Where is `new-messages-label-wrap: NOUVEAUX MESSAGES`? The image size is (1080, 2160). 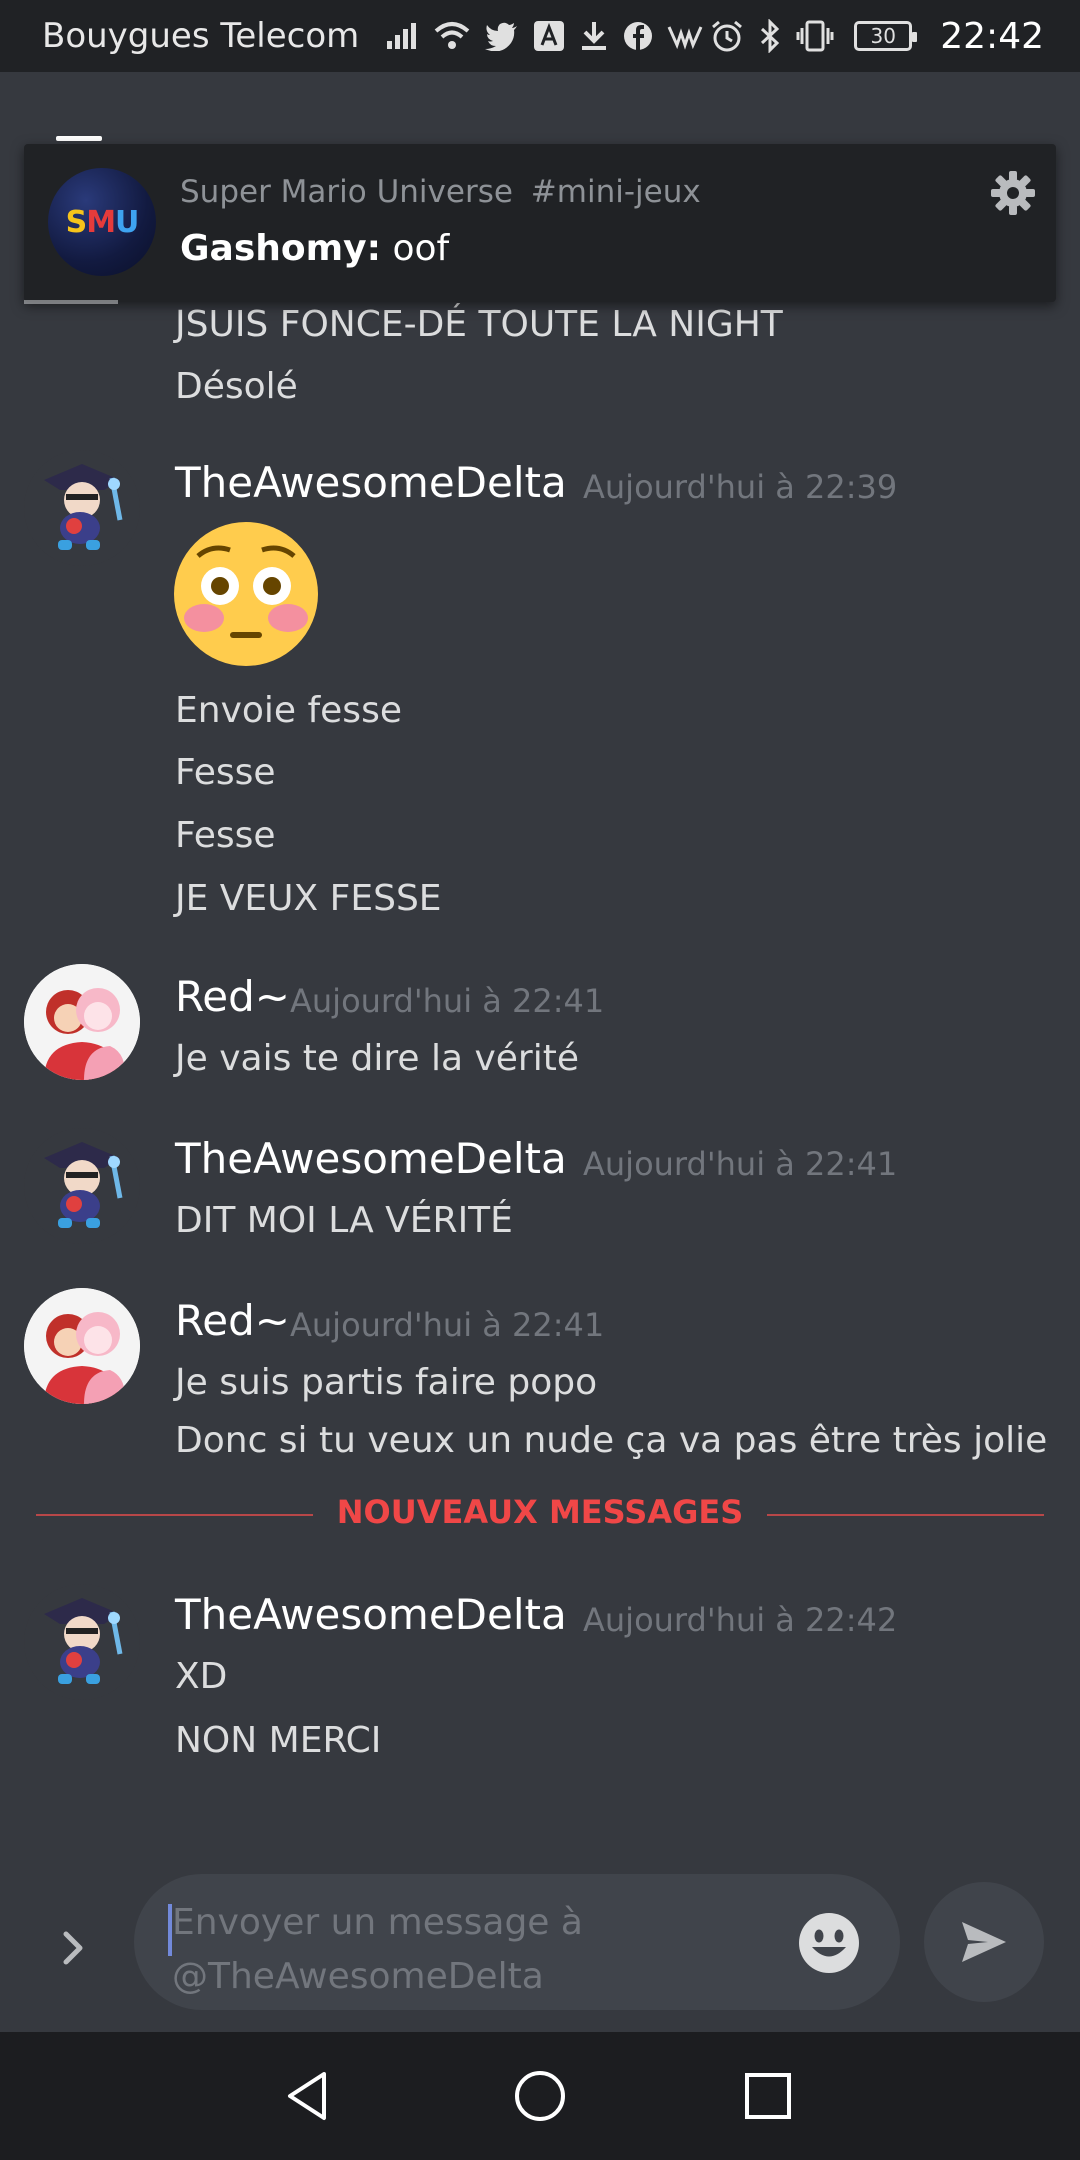 new-messages-label-wrap: NOUVEAUX MESSAGES is located at coordinates (540, 1512).